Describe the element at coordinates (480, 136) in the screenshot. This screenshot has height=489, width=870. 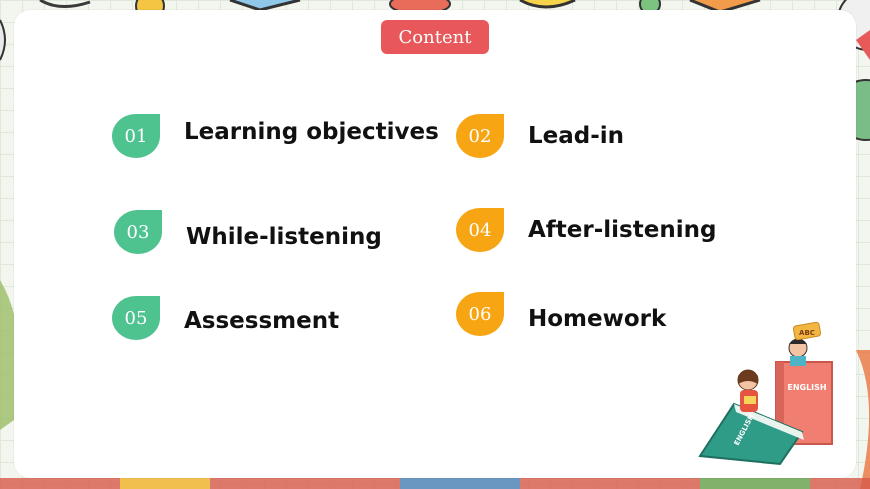
I see `number-badge: 02` at that location.